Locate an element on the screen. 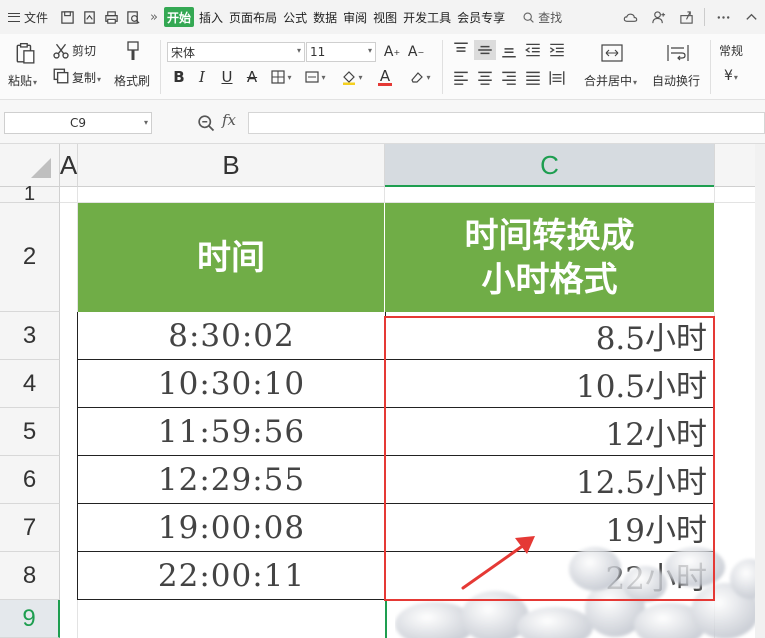 This screenshot has height=638, width=765. name-box-value: C9 is located at coordinates (77, 123).